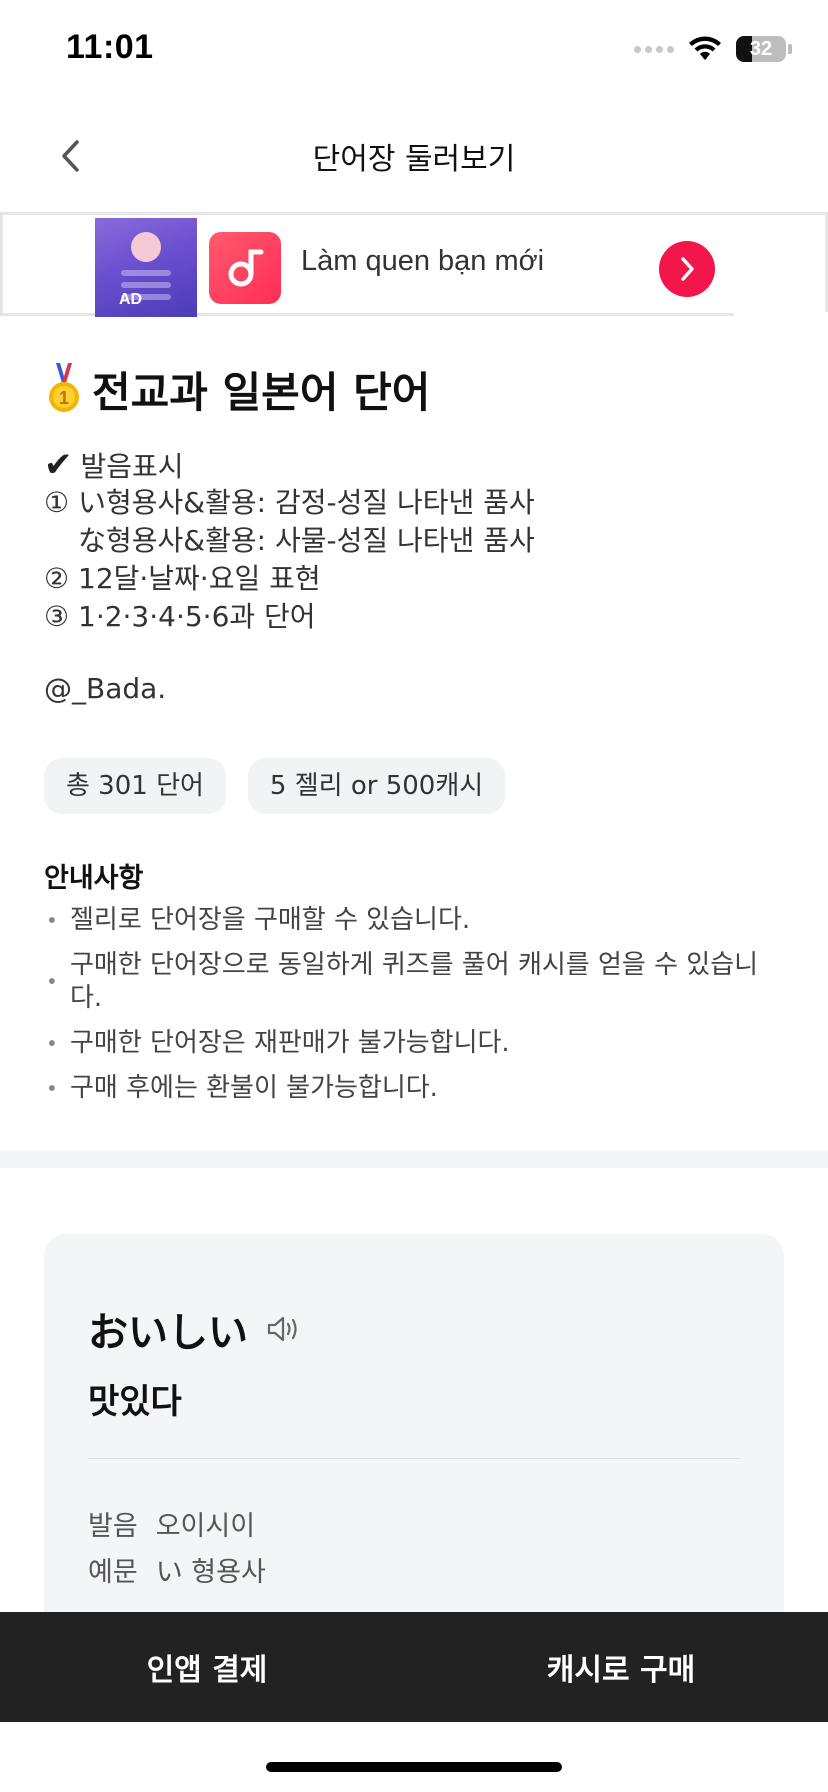 This screenshot has height=1792, width=828. What do you see at coordinates (64, 398) in the screenshot?
I see `svg-text: 1` at bounding box center [64, 398].